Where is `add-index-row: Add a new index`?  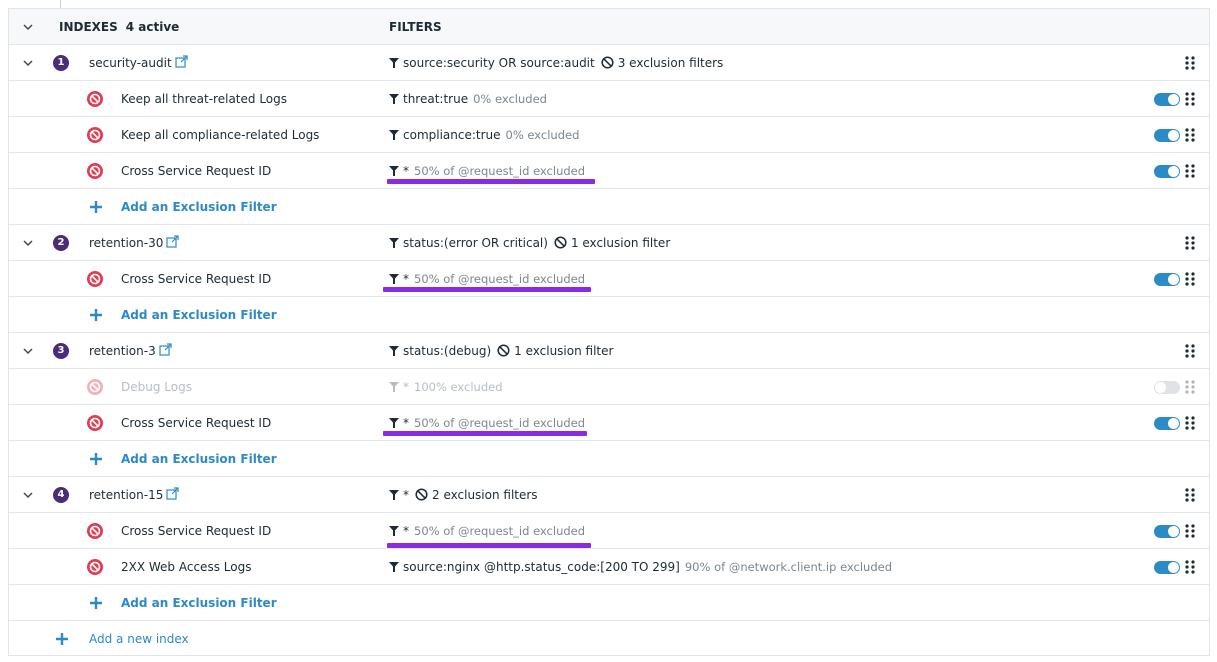 add-index-row: Add a new index is located at coordinates (609, 639).